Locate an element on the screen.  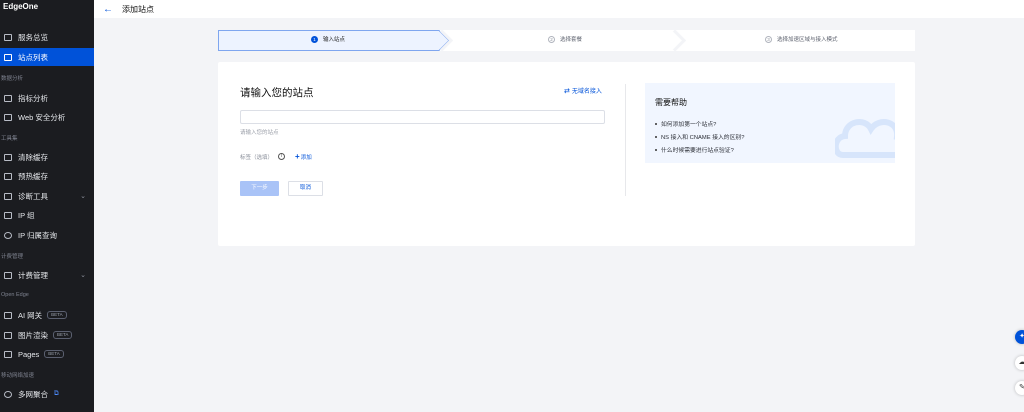
step-label: 输入站点 is located at coordinates (334, 40).